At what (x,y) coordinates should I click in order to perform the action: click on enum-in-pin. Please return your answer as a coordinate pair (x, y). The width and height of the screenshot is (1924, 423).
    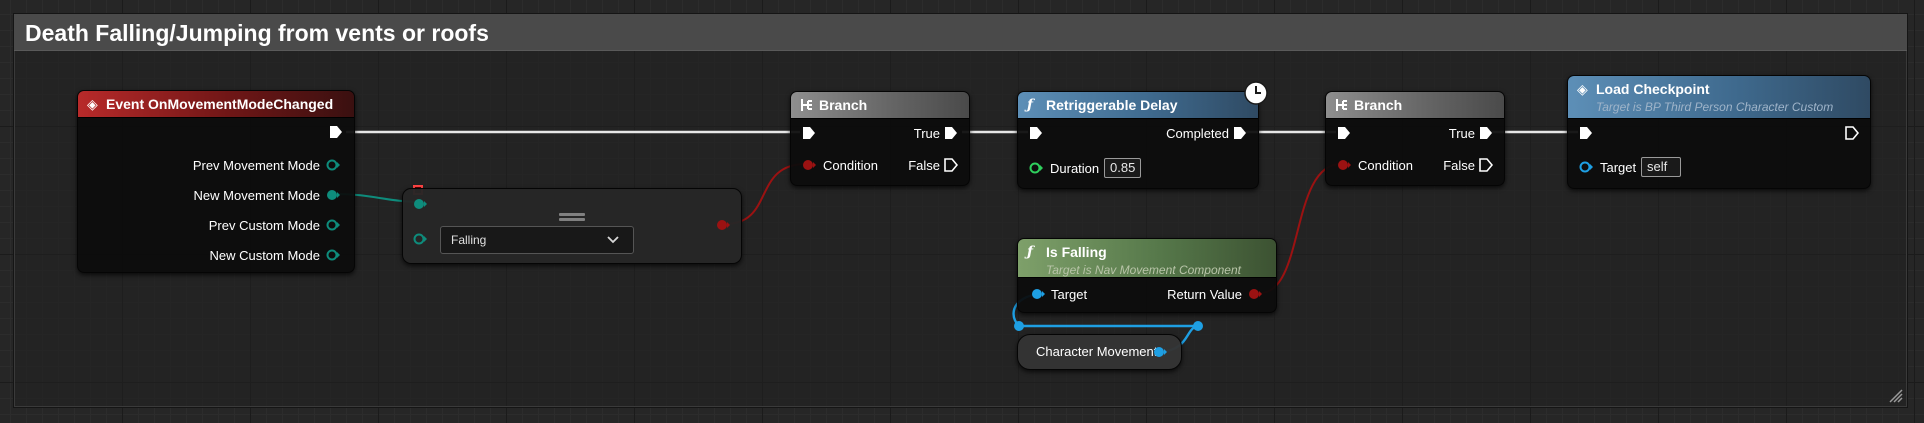
    Looking at the image, I should click on (420, 239).